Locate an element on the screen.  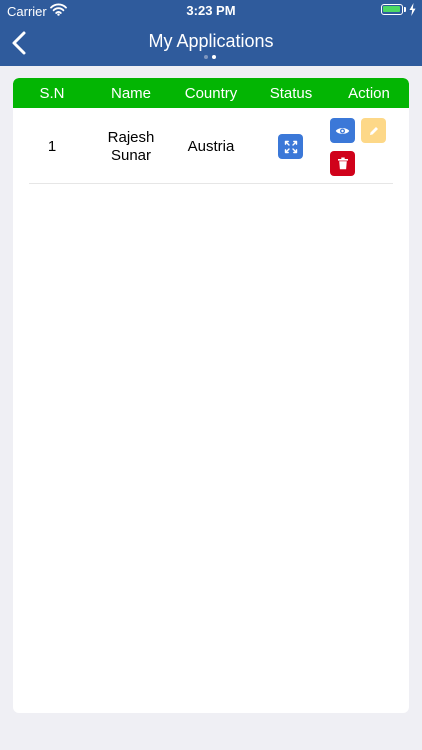
row-divider is located at coordinates (211, 183).